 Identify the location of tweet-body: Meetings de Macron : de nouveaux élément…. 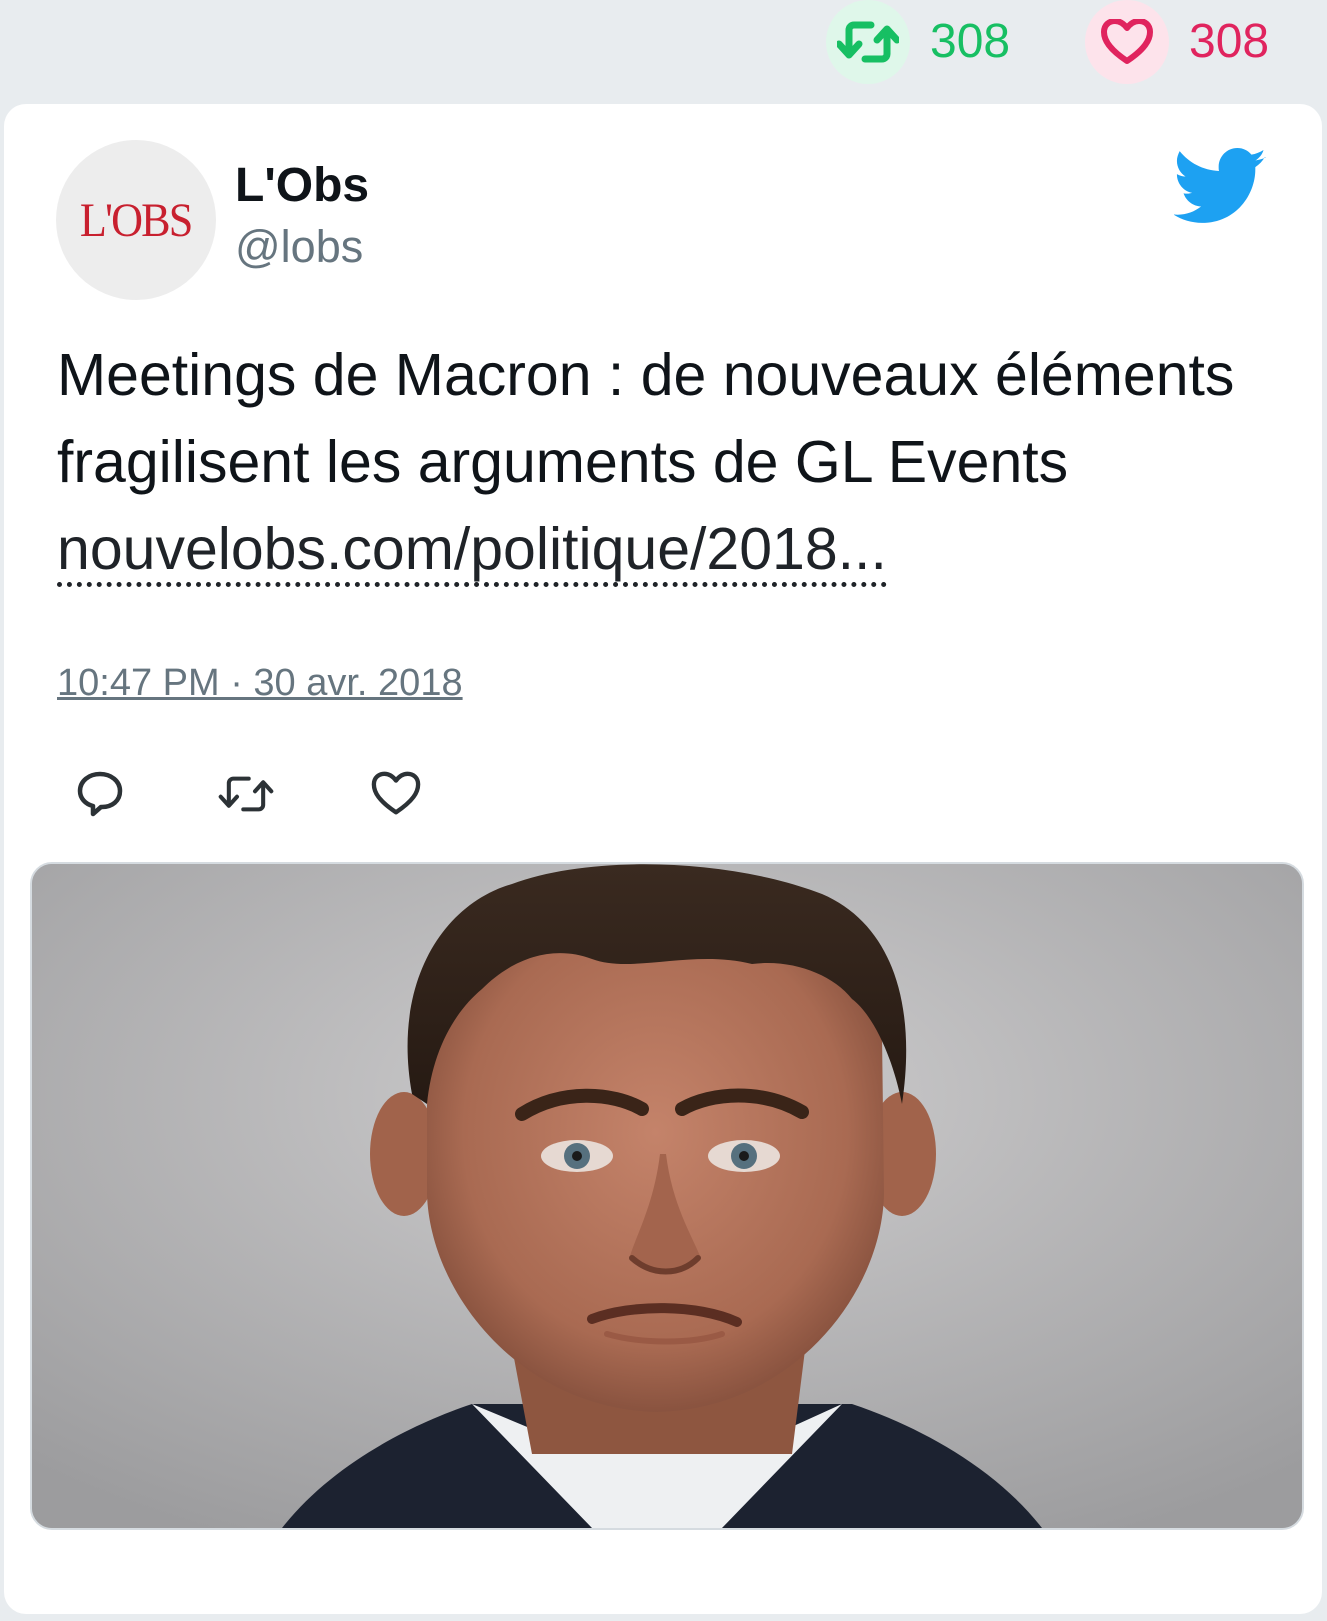
(646, 418).